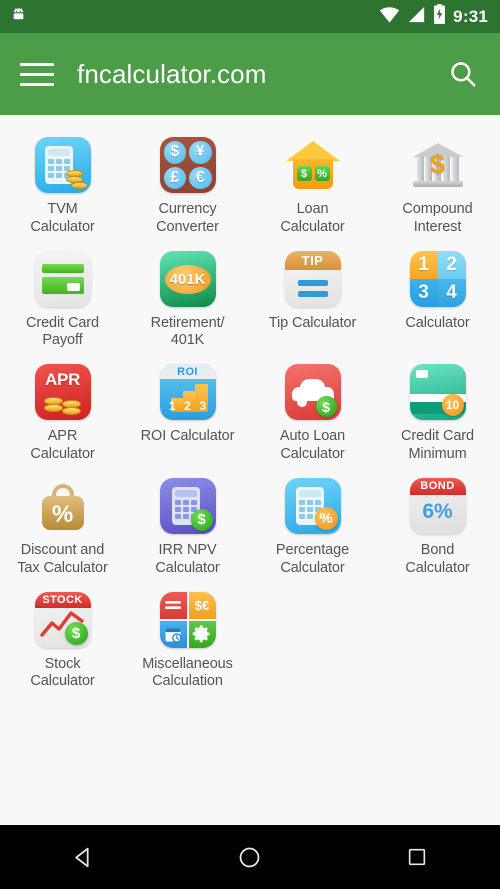 This screenshot has height=889, width=500. What do you see at coordinates (62, 558) in the screenshot?
I see `grid-item-label: Discount and Tax Calculator` at bounding box center [62, 558].